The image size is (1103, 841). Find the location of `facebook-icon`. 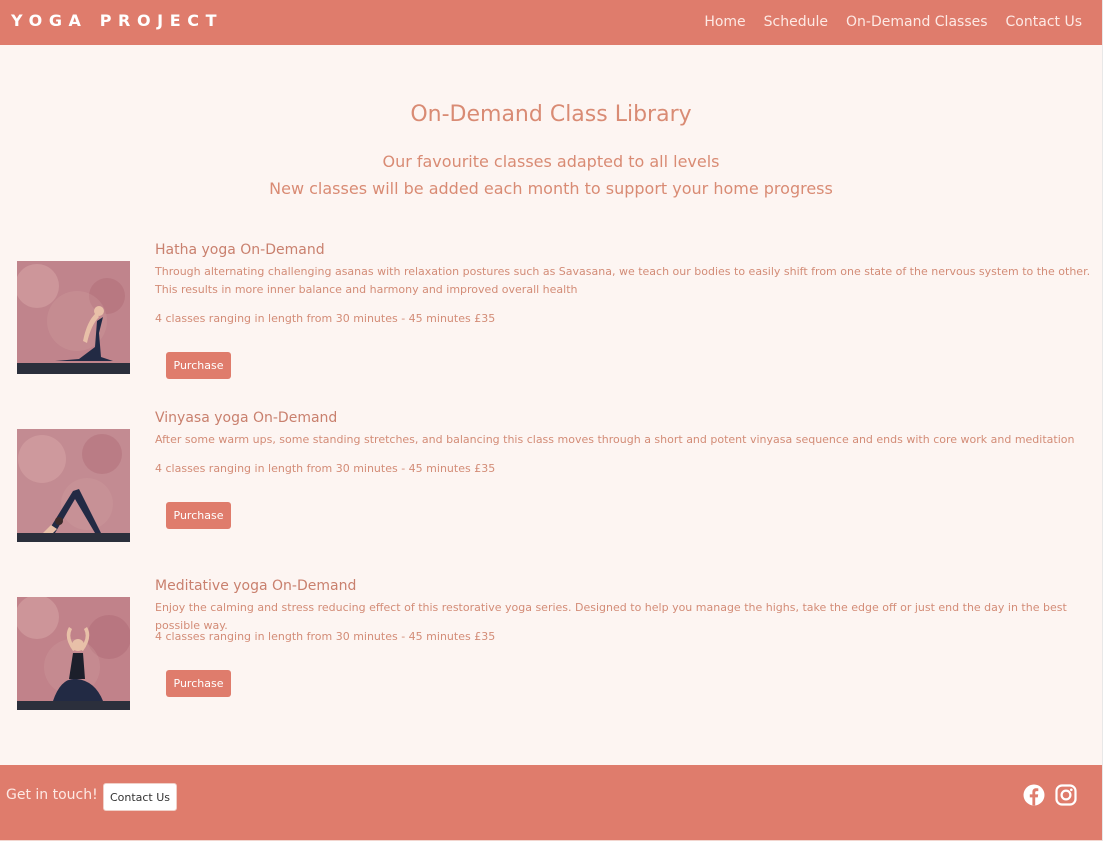

facebook-icon is located at coordinates (1034, 795).